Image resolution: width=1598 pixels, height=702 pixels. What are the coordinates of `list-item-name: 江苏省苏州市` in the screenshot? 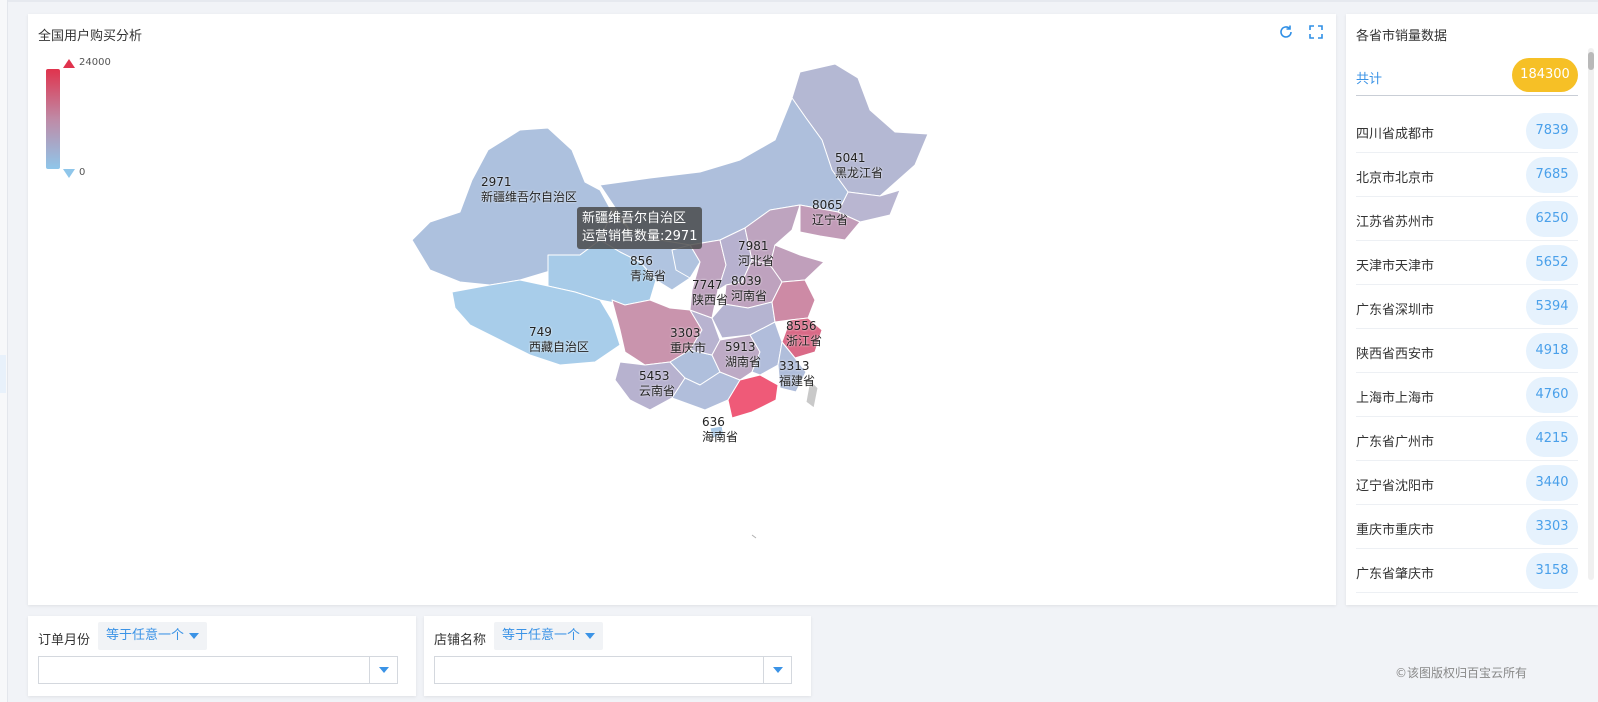 It's located at (1395, 222).